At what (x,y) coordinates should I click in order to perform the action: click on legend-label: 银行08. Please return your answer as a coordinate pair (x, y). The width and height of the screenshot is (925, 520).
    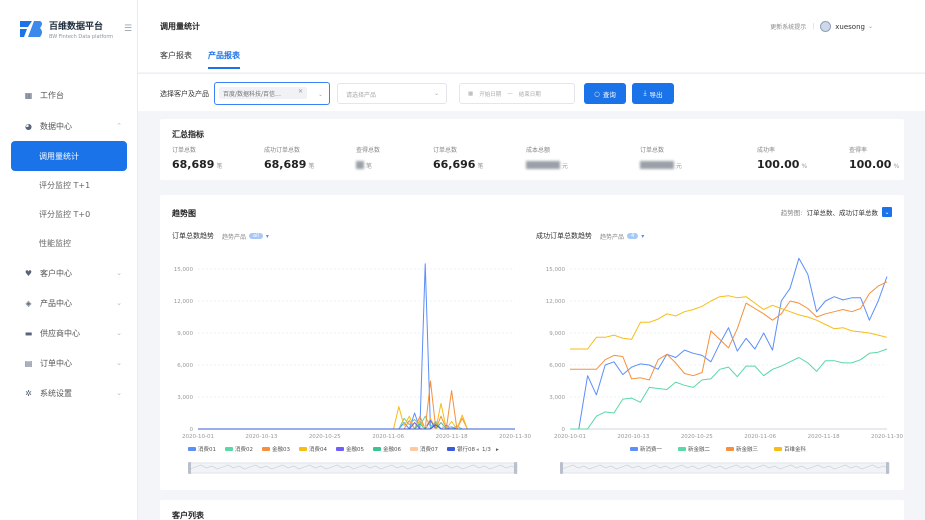
    Looking at the image, I should click on (466, 449).